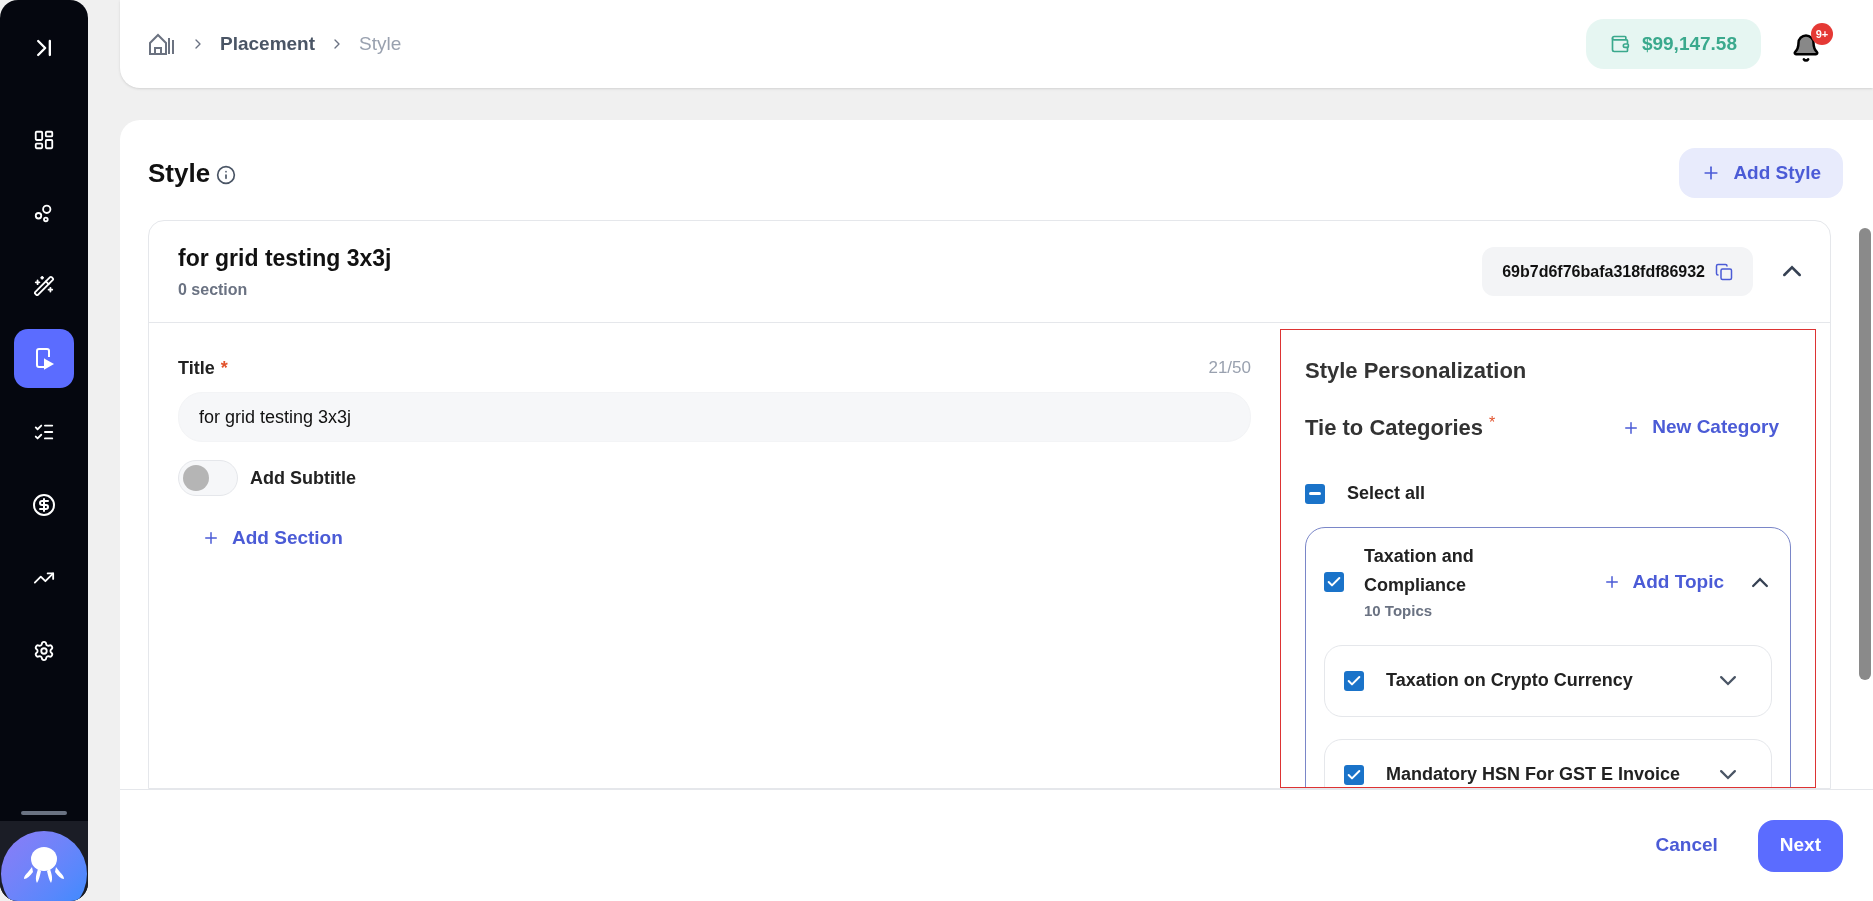 Image resolution: width=1873 pixels, height=901 pixels. Describe the element at coordinates (1533, 774) in the screenshot. I see `topic-name: Mandatory HSN For GST E Invoice` at that location.